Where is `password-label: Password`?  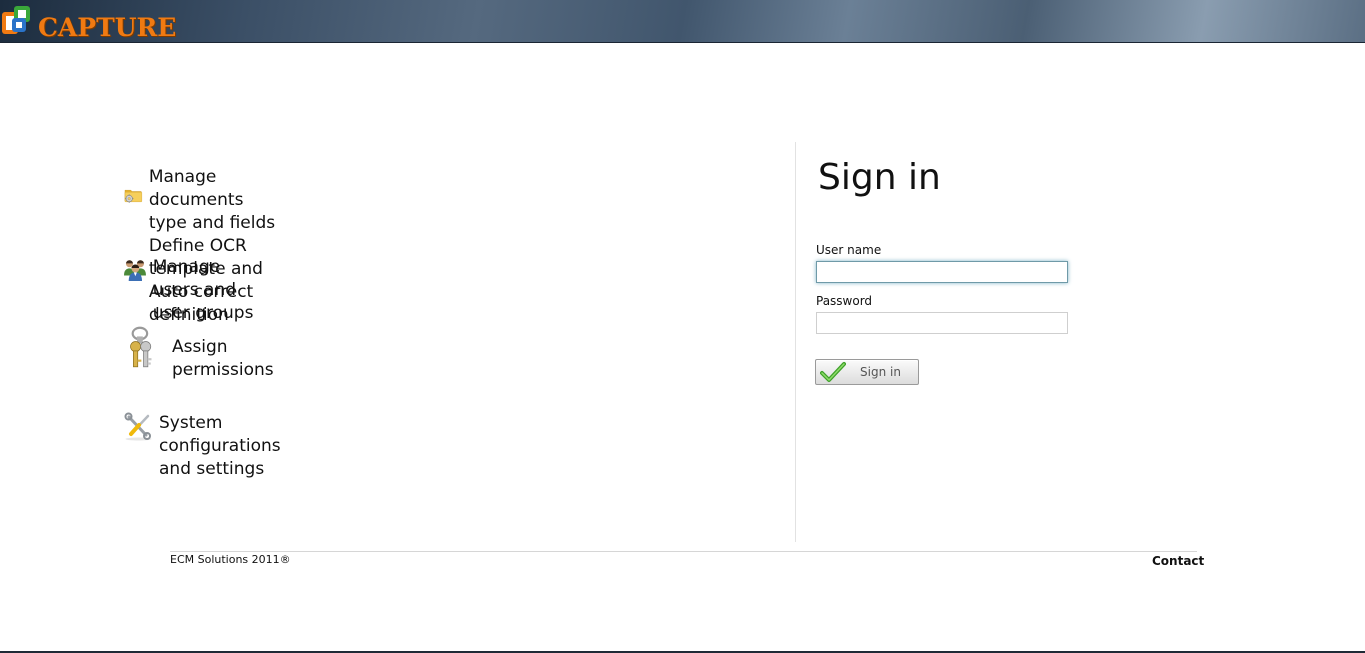 password-label: Password is located at coordinates (844, 301).